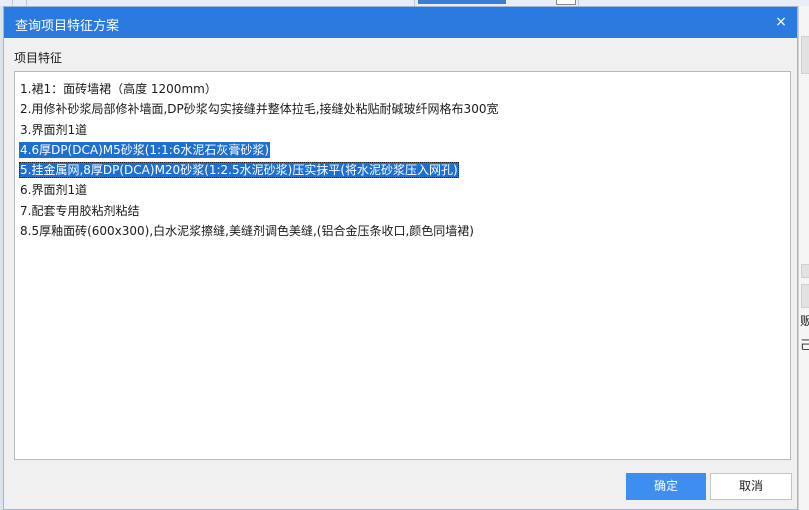 The height and width of the screenshot is (510, 809). I want to click on feature-line-text: 1.裙1：面砖墙裙（高度 1200mm）, so click(118, 89).